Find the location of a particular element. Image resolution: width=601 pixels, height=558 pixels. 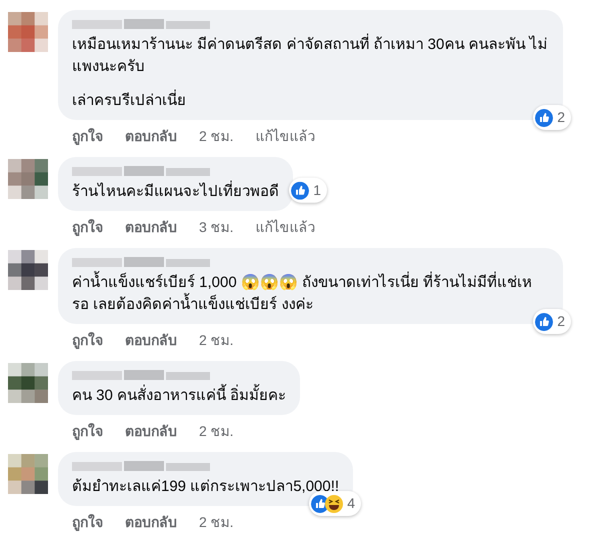

reaction-count: 4 is located at coordinates (351, 503).